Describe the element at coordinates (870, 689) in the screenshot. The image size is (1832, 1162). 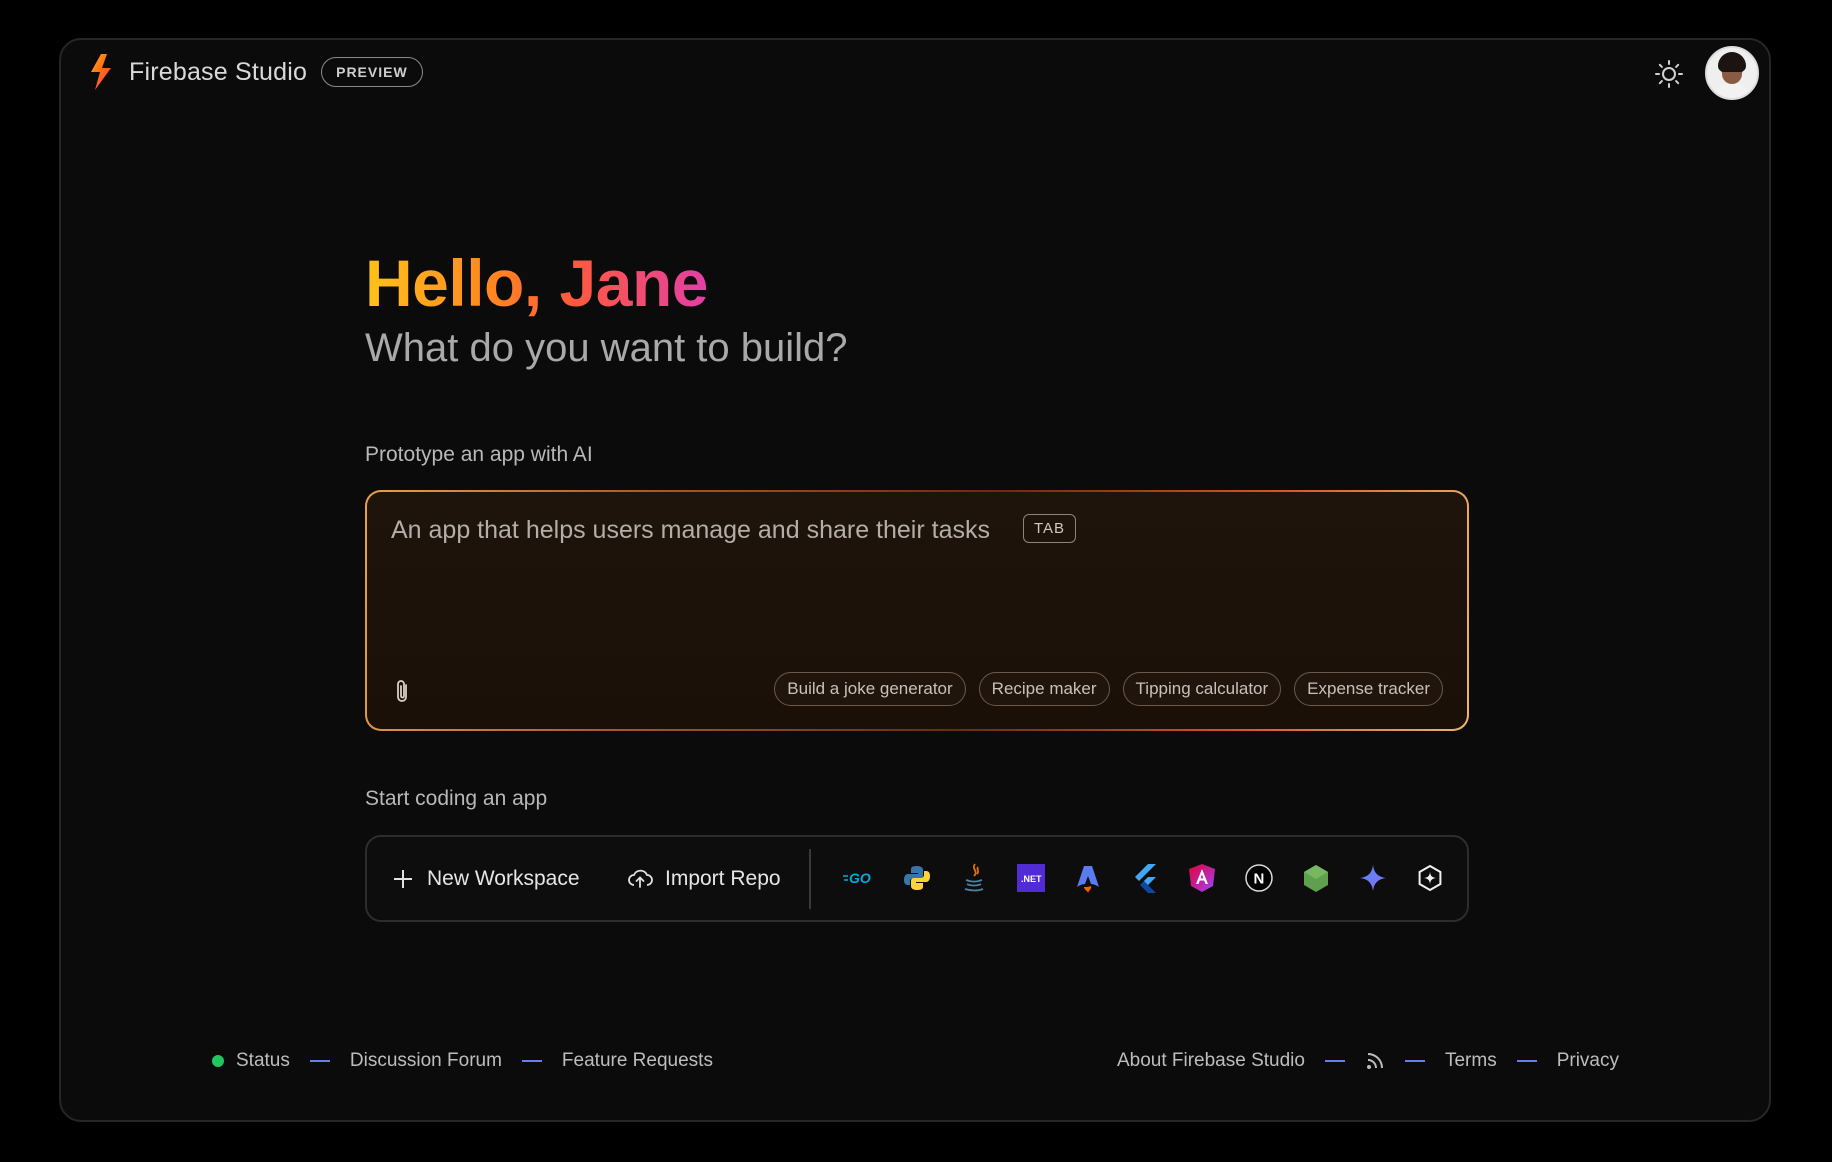
I see `suggestion-chip: Build a joke generator` at that location.